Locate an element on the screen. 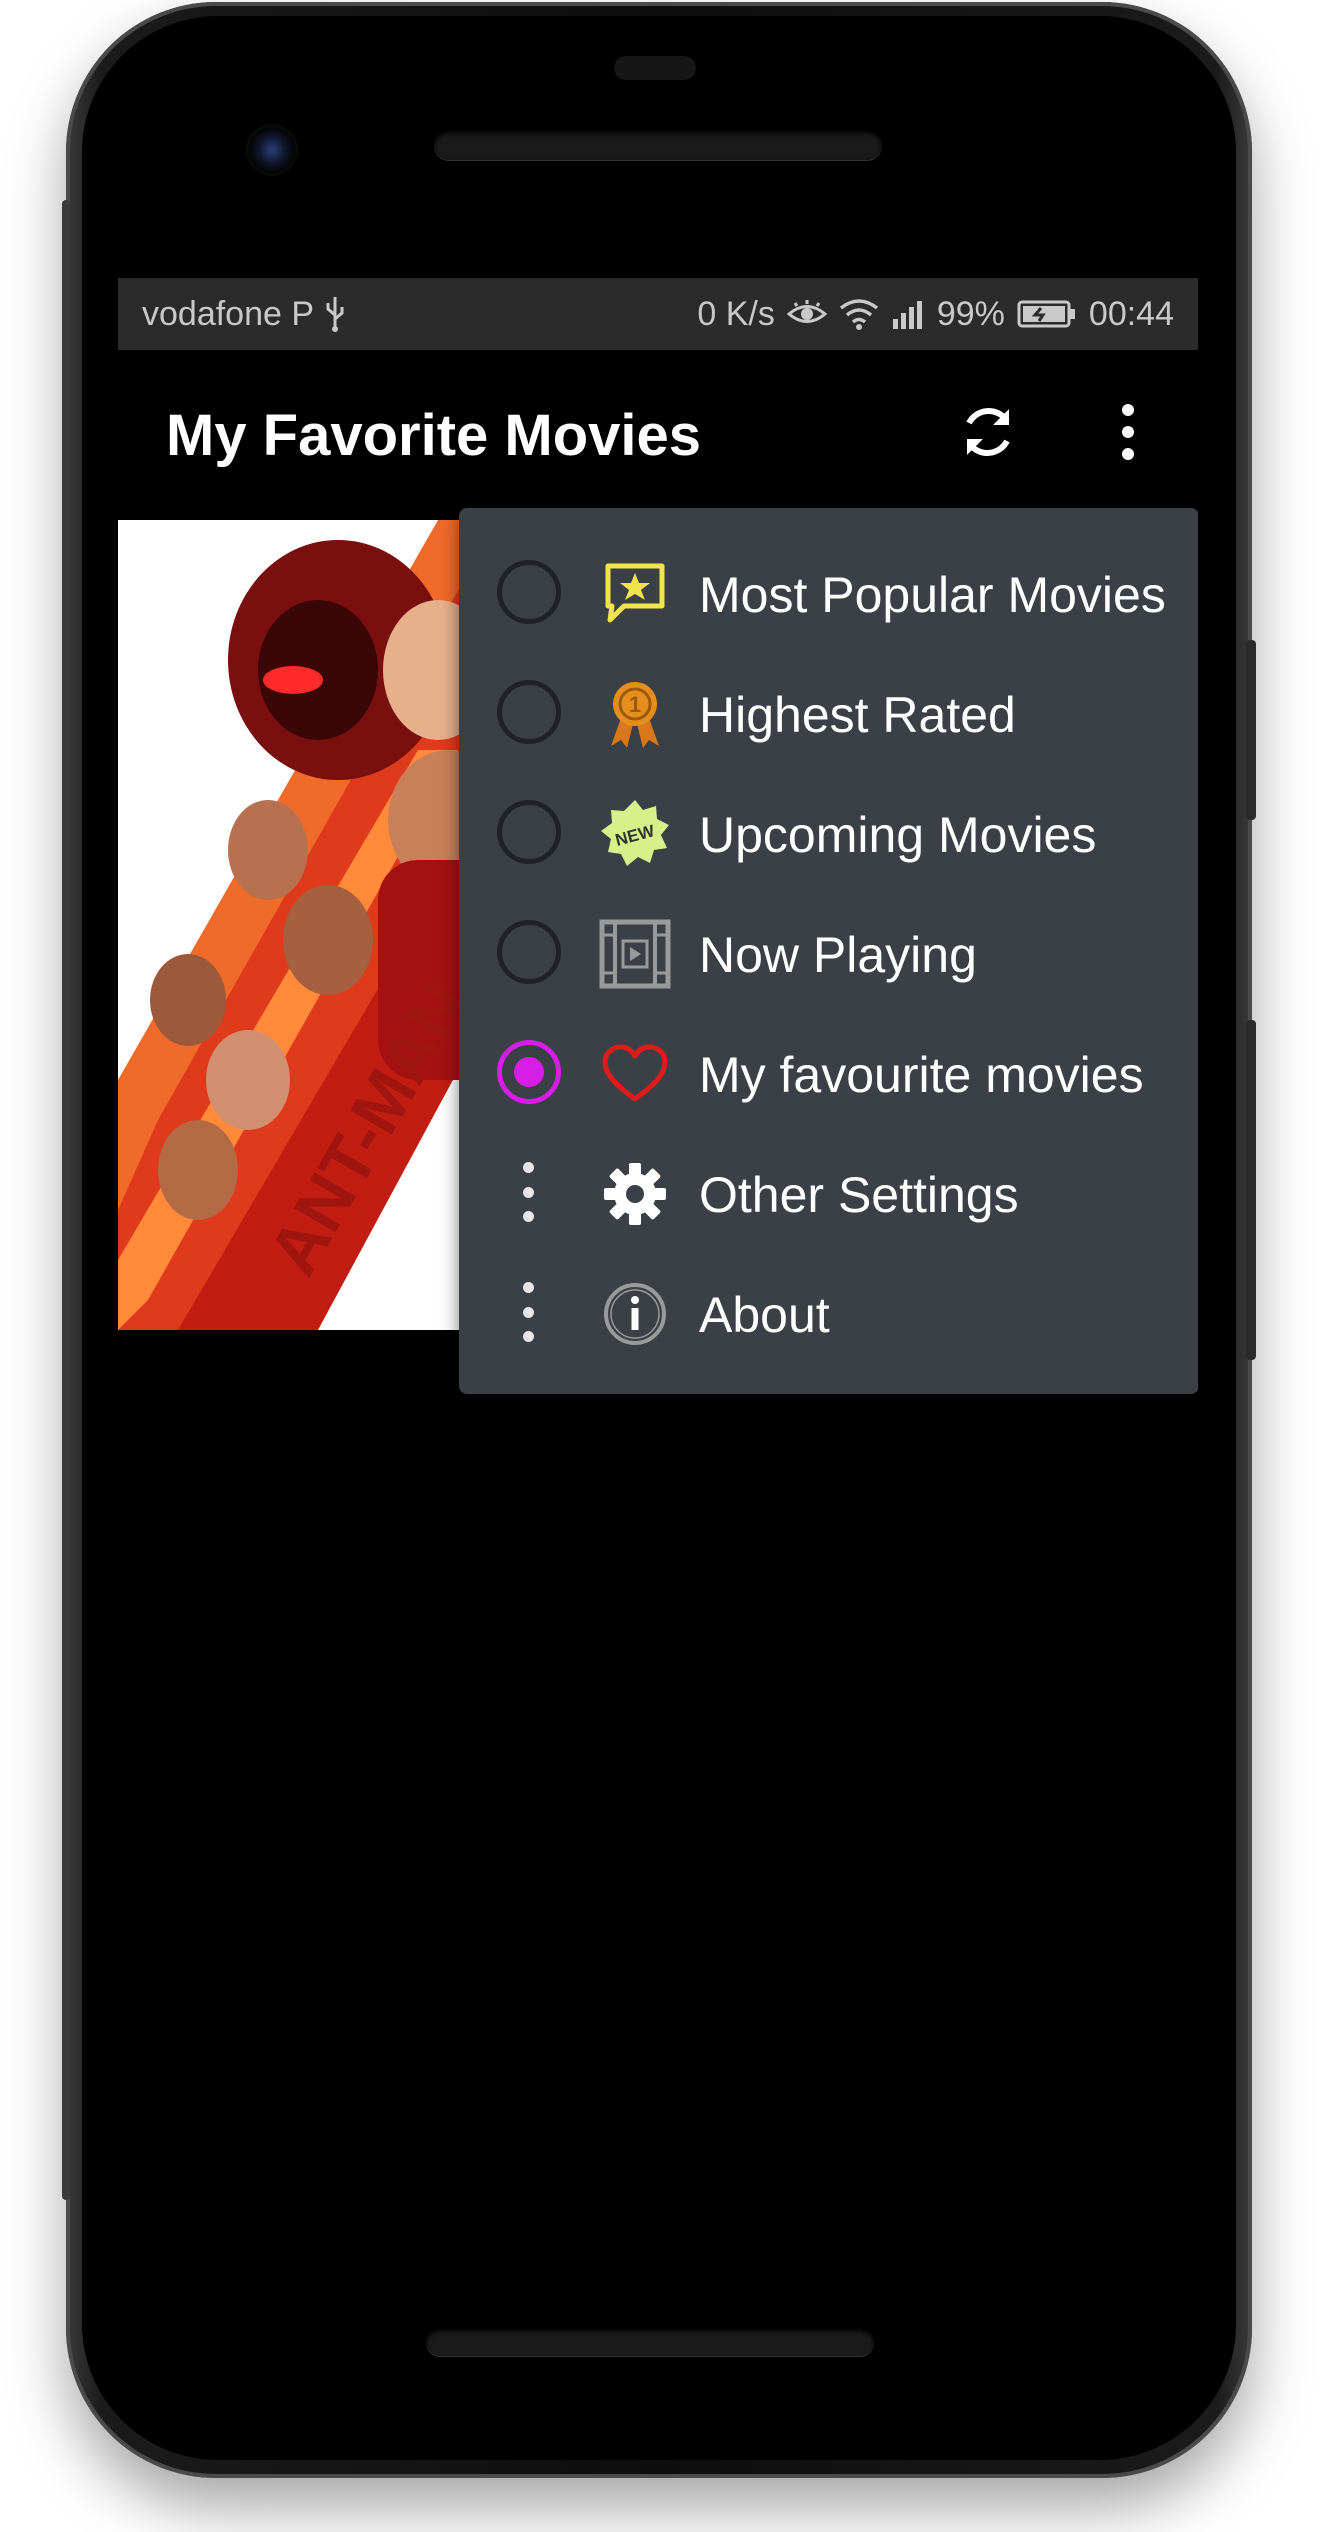 The image size is (1330, 2532). favourites-radio is located at coordinates (529, 1072).